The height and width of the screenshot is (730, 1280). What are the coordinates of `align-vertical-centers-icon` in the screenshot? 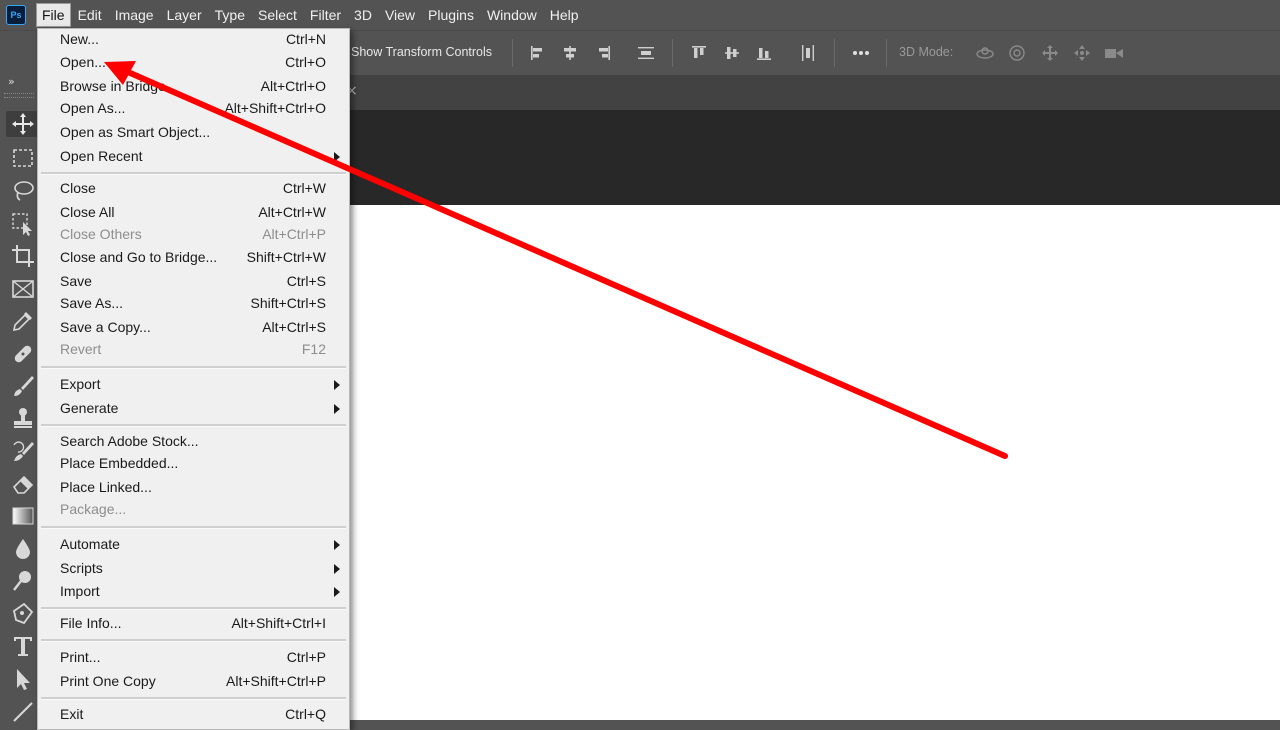 It's located at (732, 53).